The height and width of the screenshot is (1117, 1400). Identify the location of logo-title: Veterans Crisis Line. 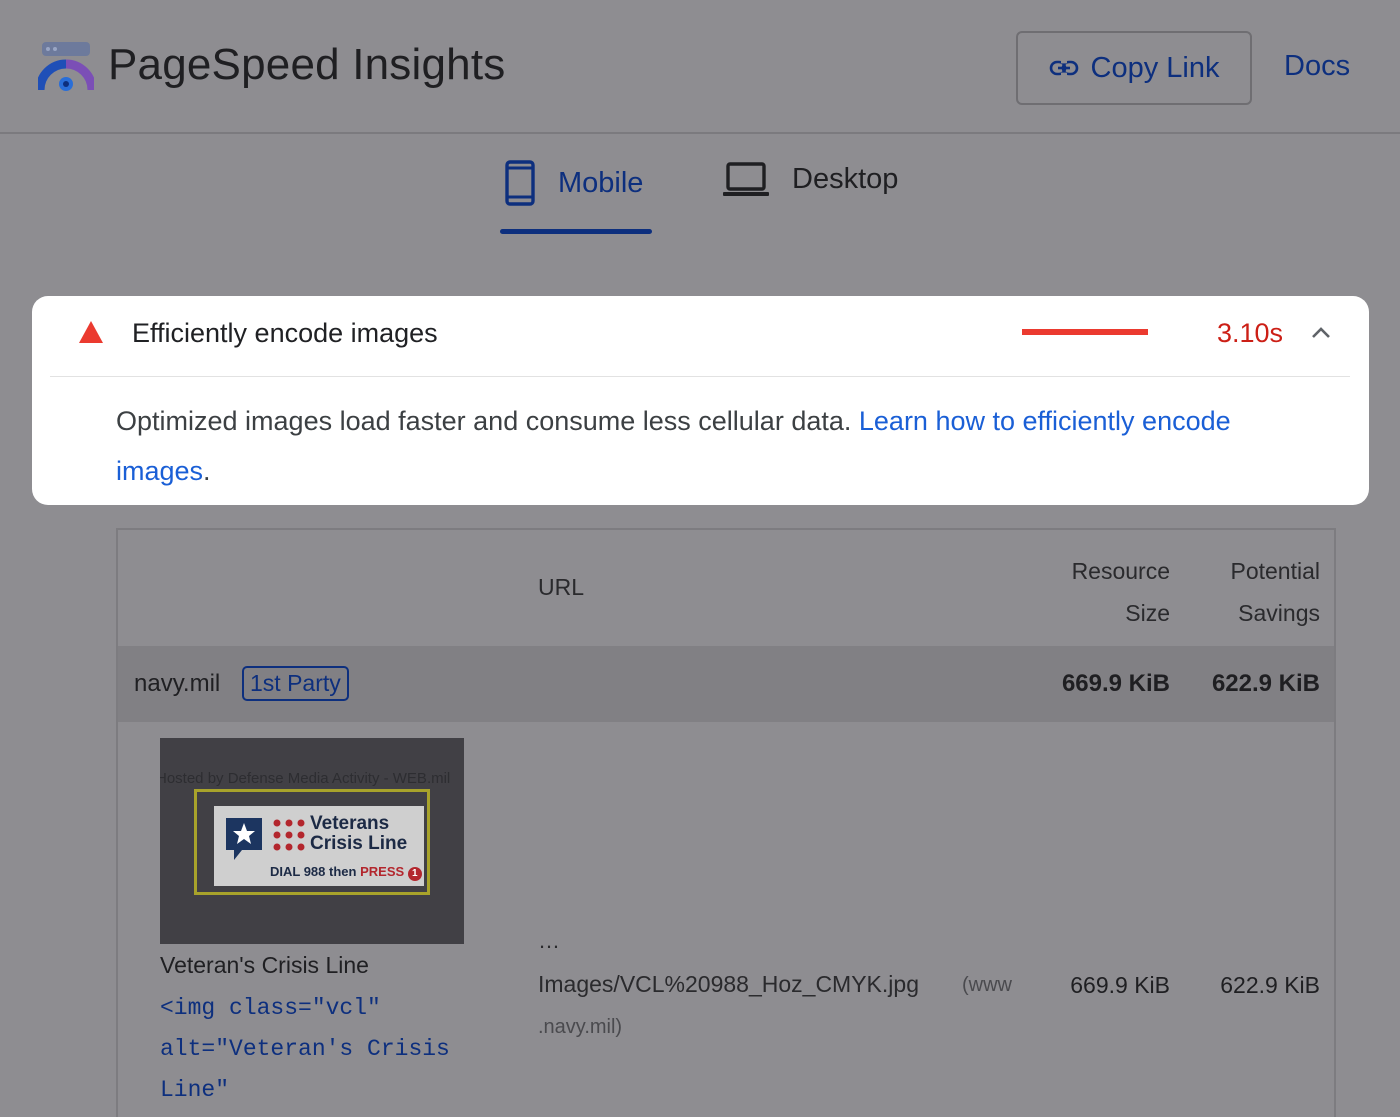
(358, 834).